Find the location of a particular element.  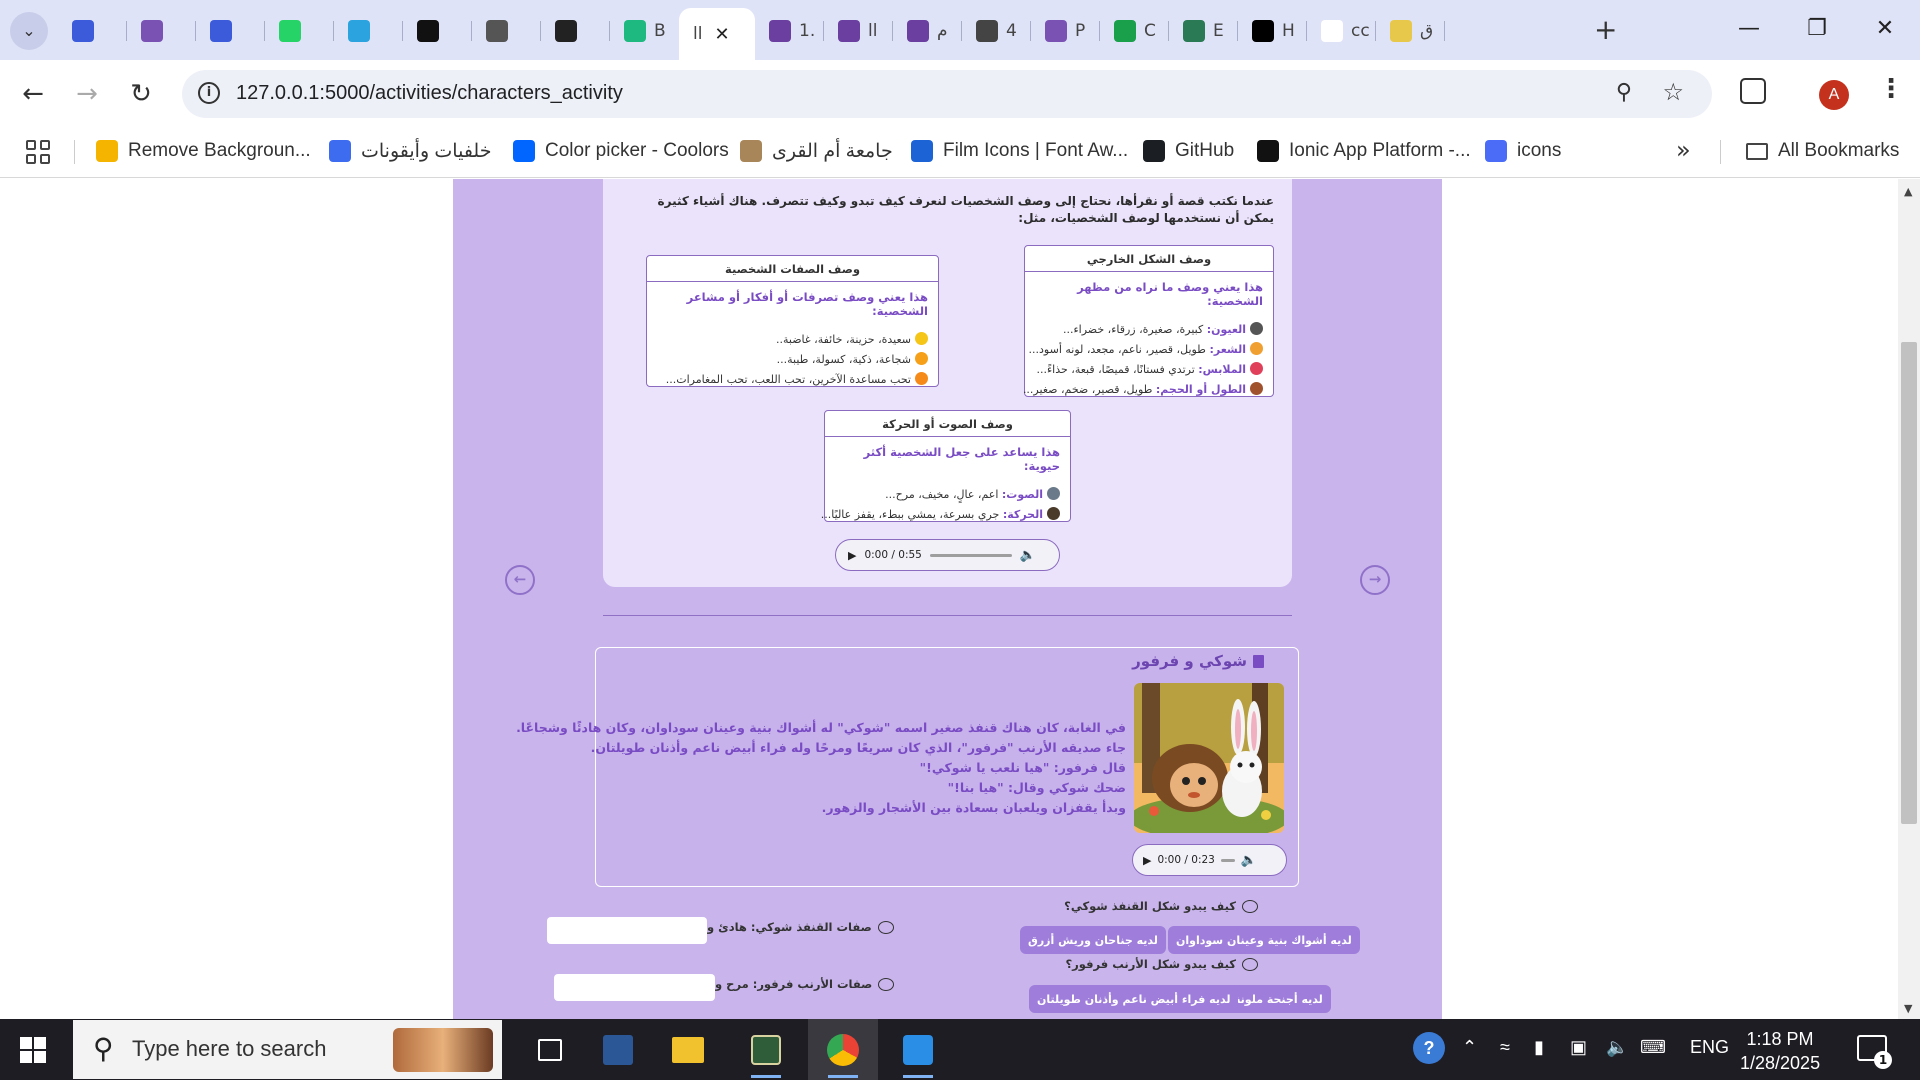

trait-input-farfour is located at coordinates (634, 987).